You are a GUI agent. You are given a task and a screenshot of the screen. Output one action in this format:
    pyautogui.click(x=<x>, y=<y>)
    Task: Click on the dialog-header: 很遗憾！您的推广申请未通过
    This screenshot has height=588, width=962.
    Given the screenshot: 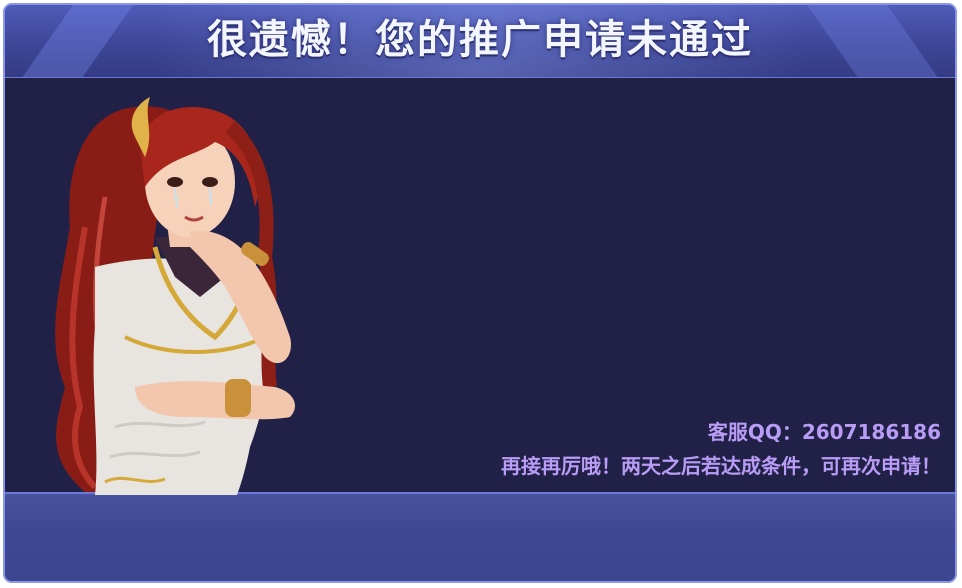 What is the action you would take?
    pyautogui.click(x=480, y=41)
    